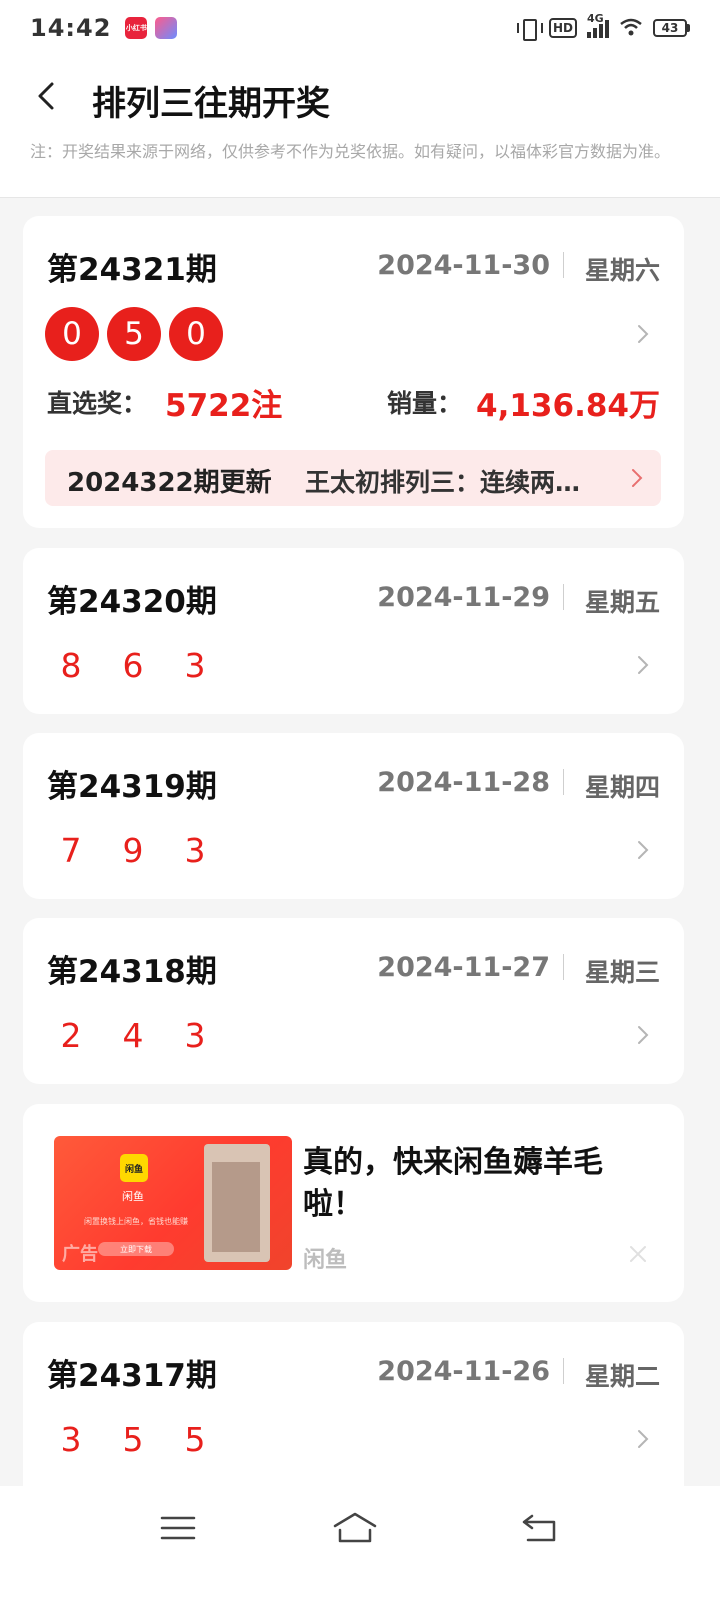 This screenshot has width=720, height=1600. What do you see at coordinates (166, 28) in the screenshot?
I see `lottery-app-icon` at bounding box center [166, 28].